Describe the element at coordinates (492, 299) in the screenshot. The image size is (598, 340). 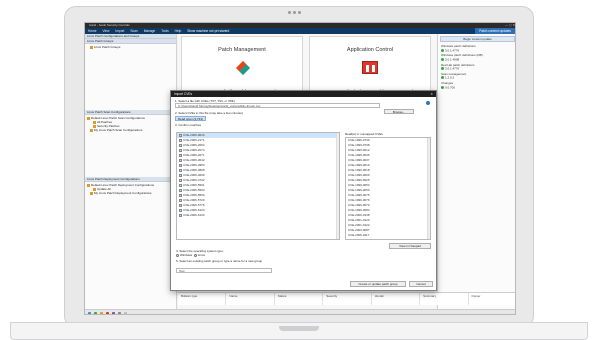
I see `column-header: Owner` at that location.